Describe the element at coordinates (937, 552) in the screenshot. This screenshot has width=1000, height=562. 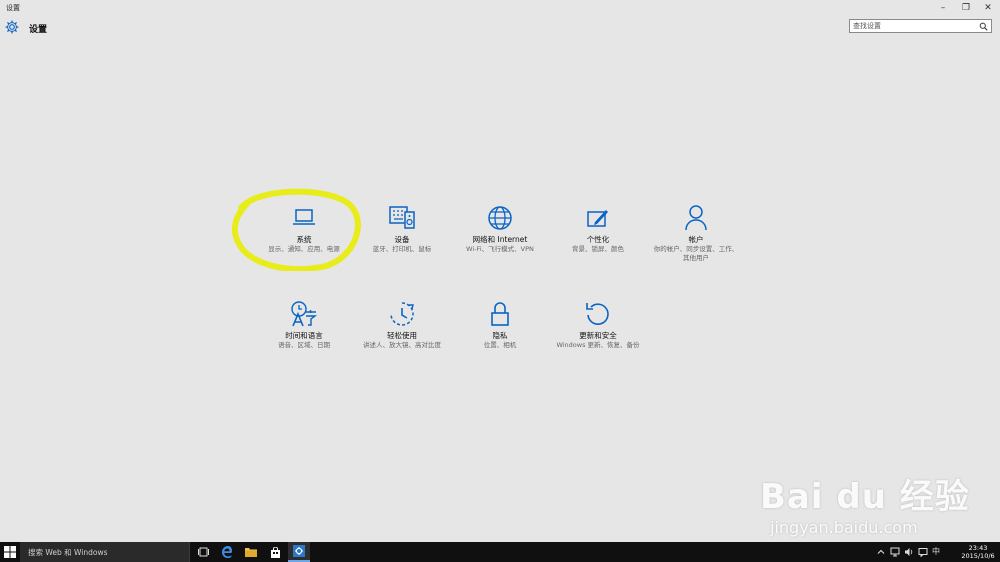
I see `ime-icon: 中` at that location.